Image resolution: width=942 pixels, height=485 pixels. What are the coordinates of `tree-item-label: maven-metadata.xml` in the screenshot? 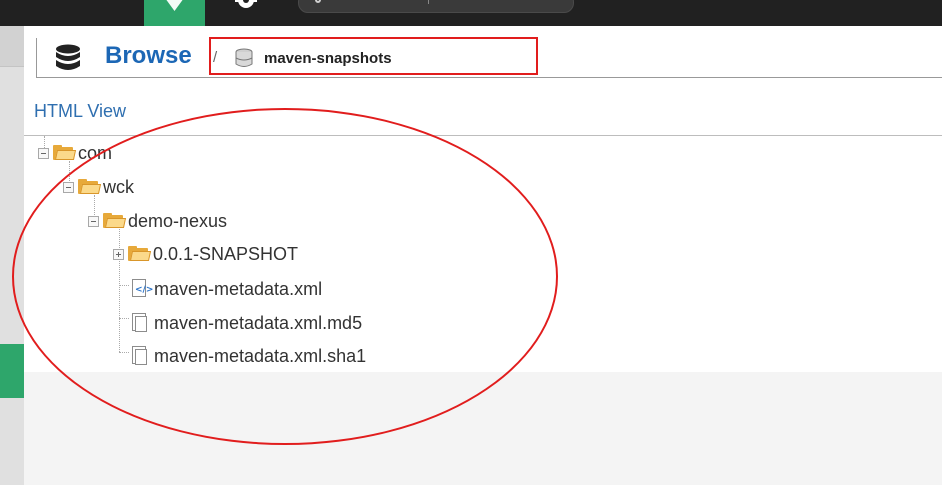 It's located at (238, 288).